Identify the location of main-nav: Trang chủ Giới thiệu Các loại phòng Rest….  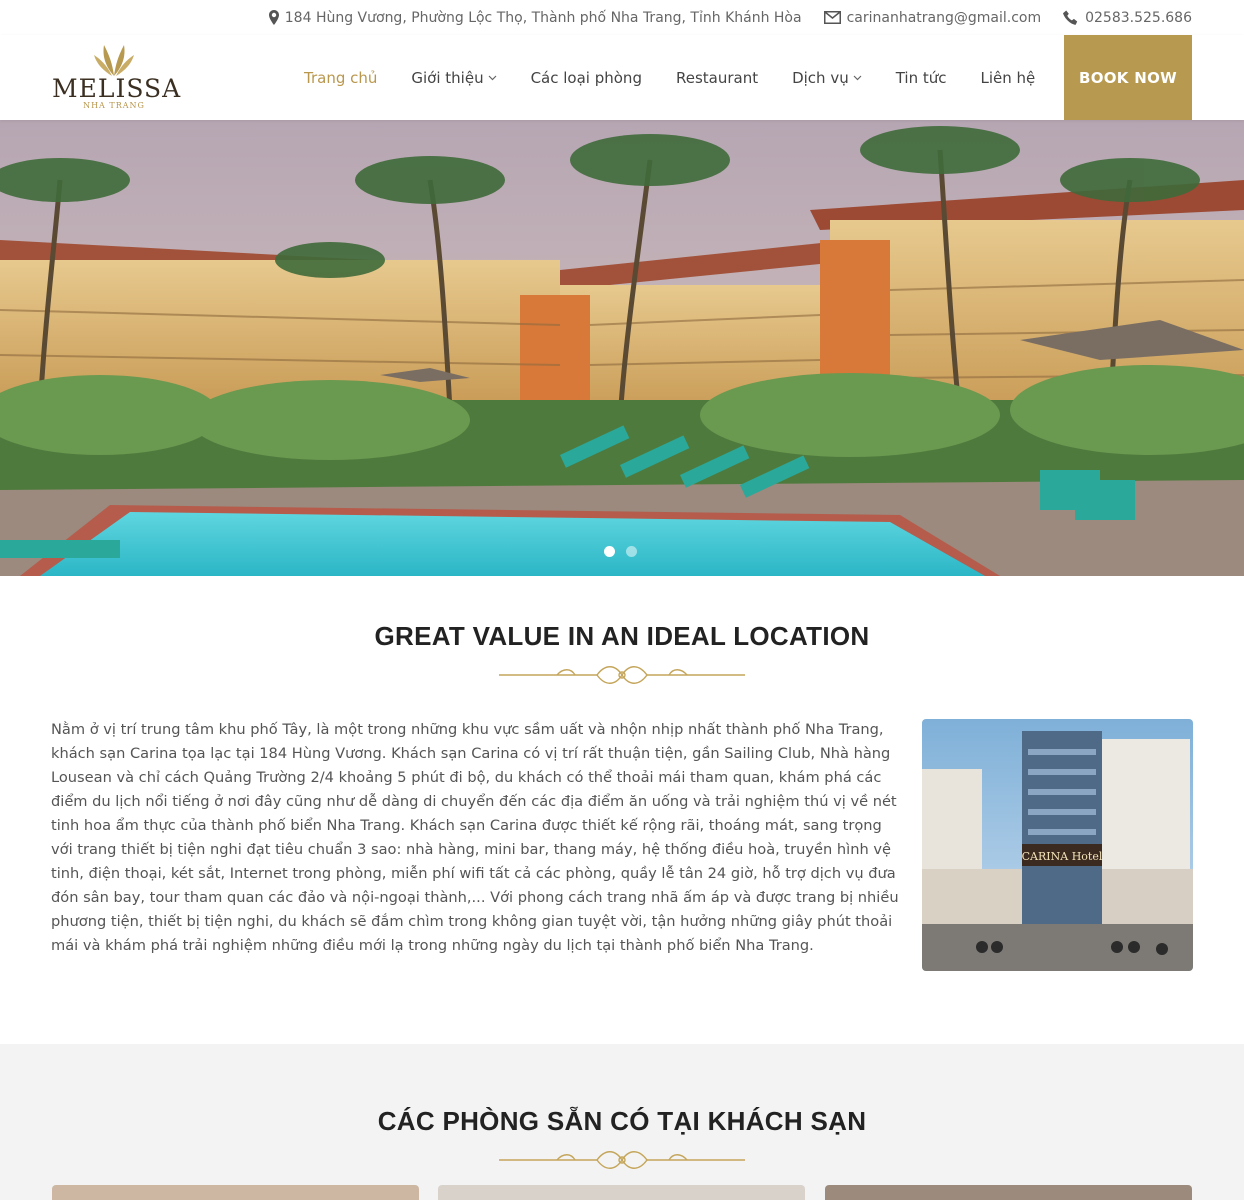
(686, 77).